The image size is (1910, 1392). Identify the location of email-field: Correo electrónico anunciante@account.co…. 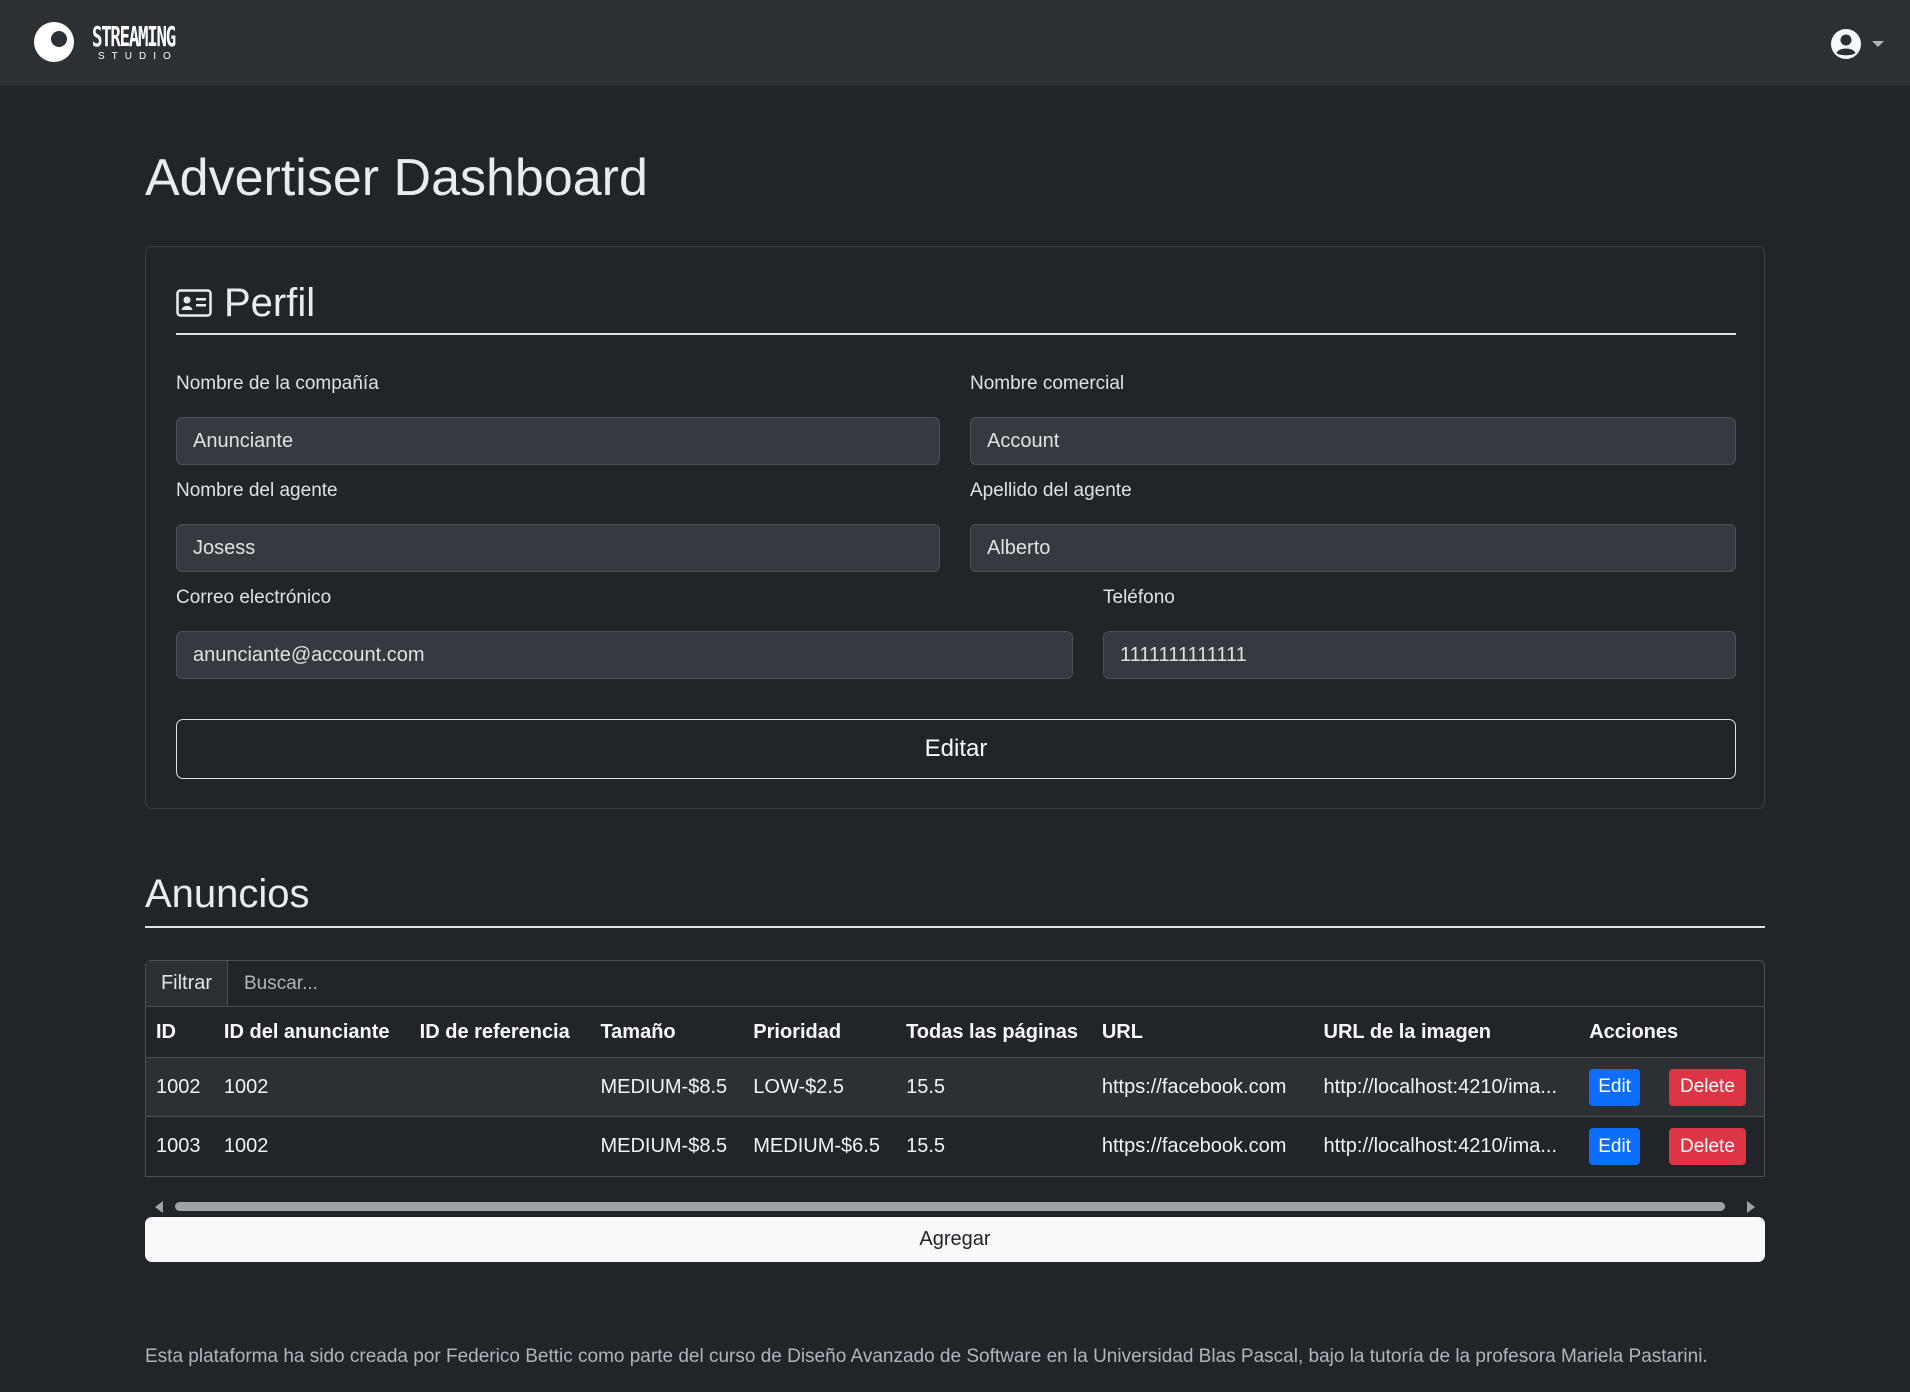
(624, 633).